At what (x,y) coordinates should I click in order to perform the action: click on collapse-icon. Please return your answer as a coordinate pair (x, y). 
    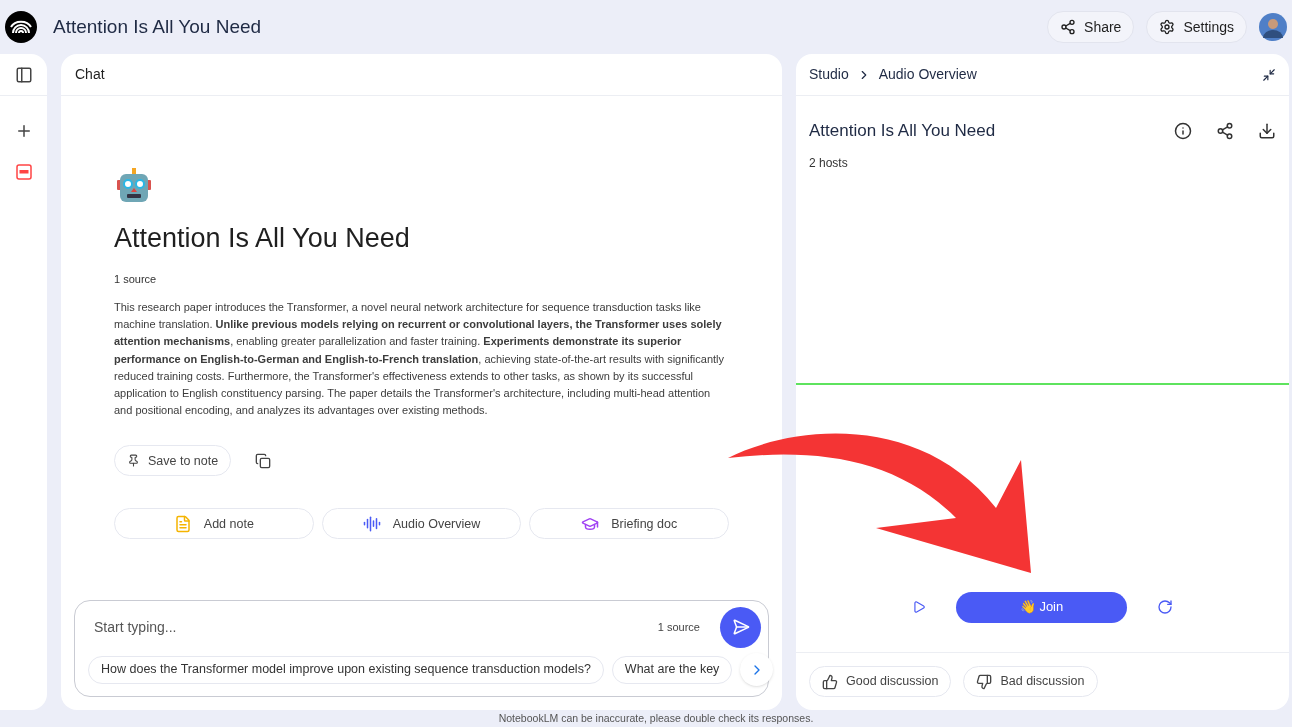
    Looking at the image, I should click on (1269, 74).